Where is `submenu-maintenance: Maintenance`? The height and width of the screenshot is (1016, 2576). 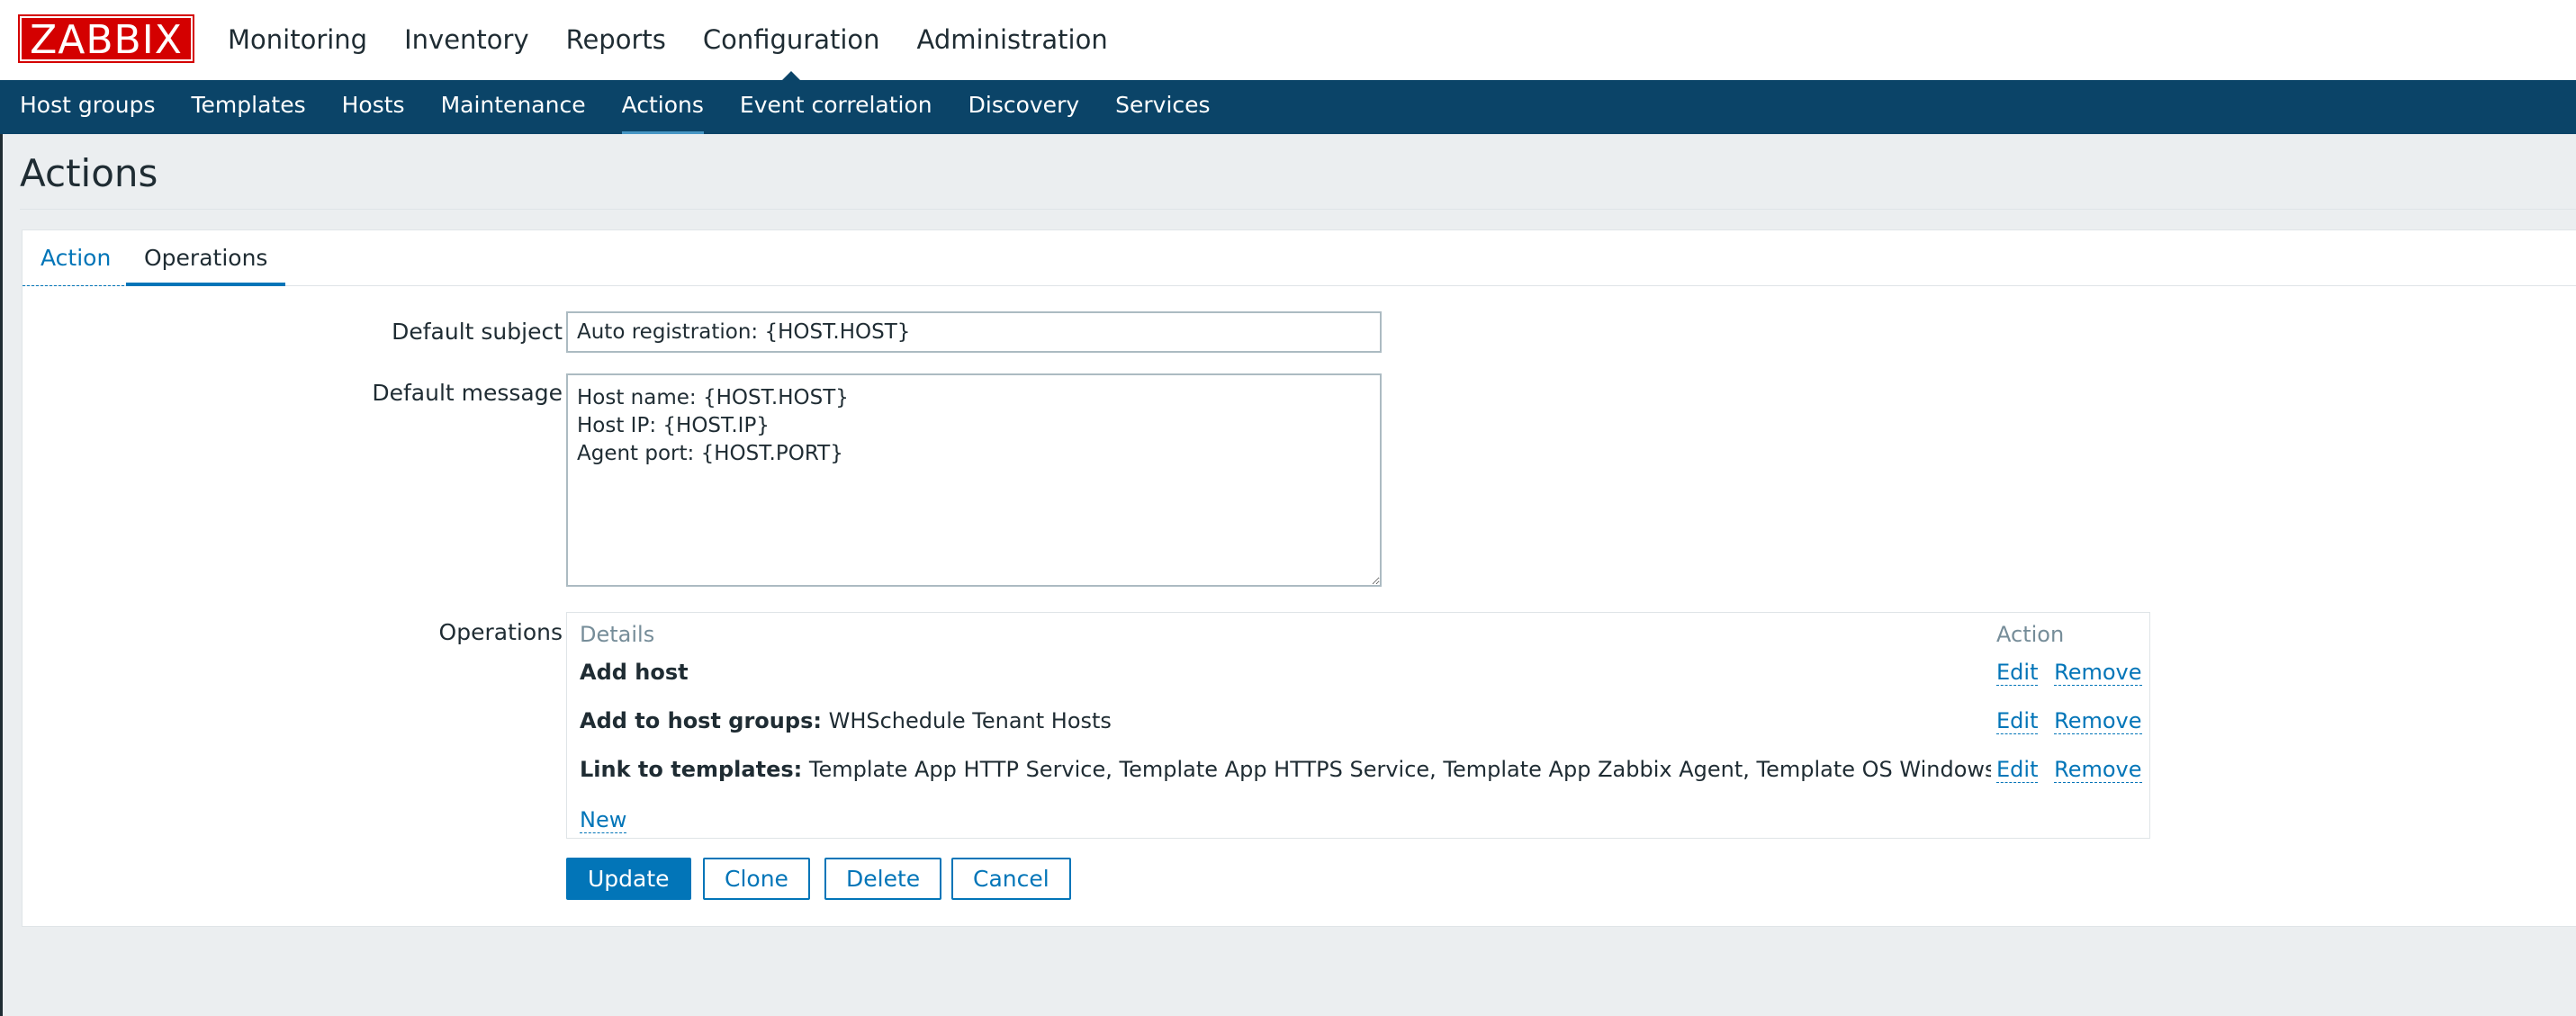 submenu-maintenance: Maintenance is located at coordinates (513, 107).